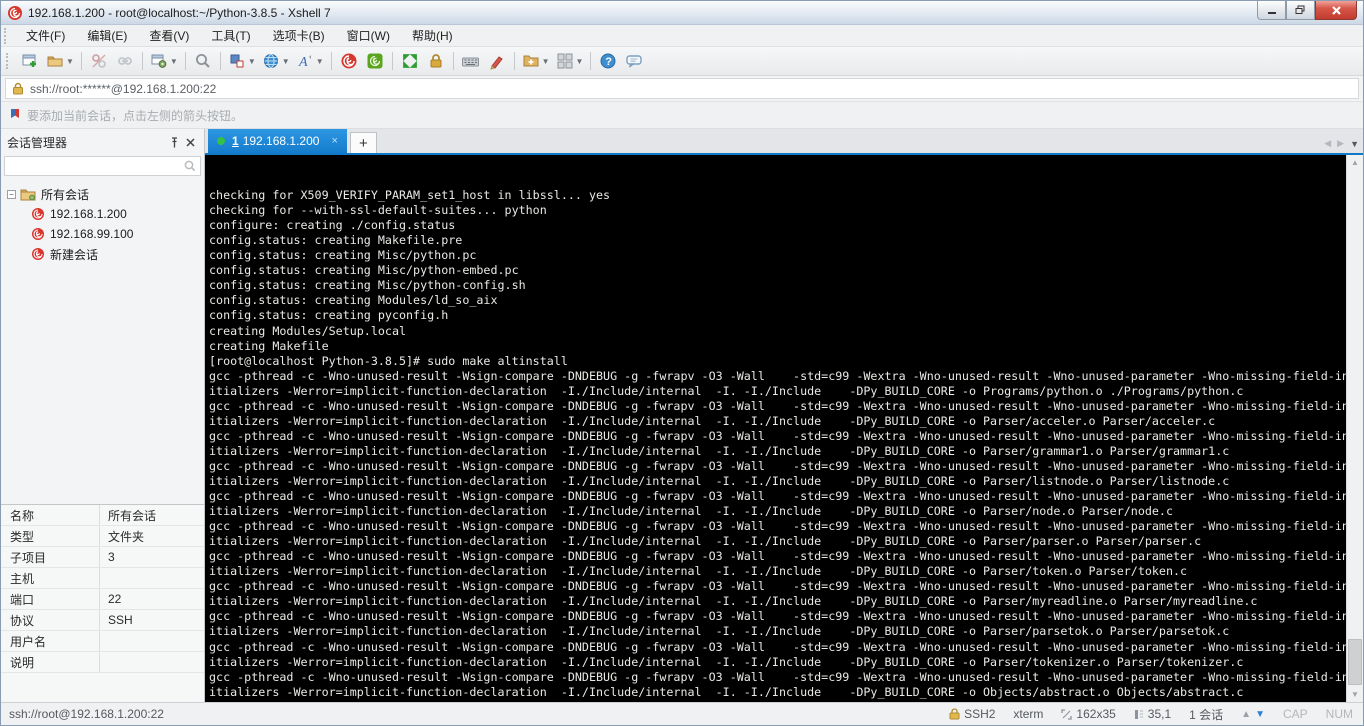 The image size is (1364, 726). What do you see at coordinates (368, 35) in the screenshot?
I see `menu-item-5: 窗口(W)` at bounding box center [368, 35].